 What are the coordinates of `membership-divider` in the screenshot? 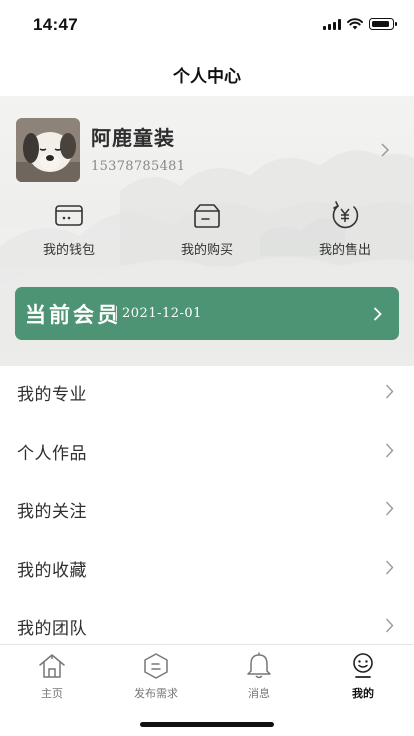 It's located at (116, 313).